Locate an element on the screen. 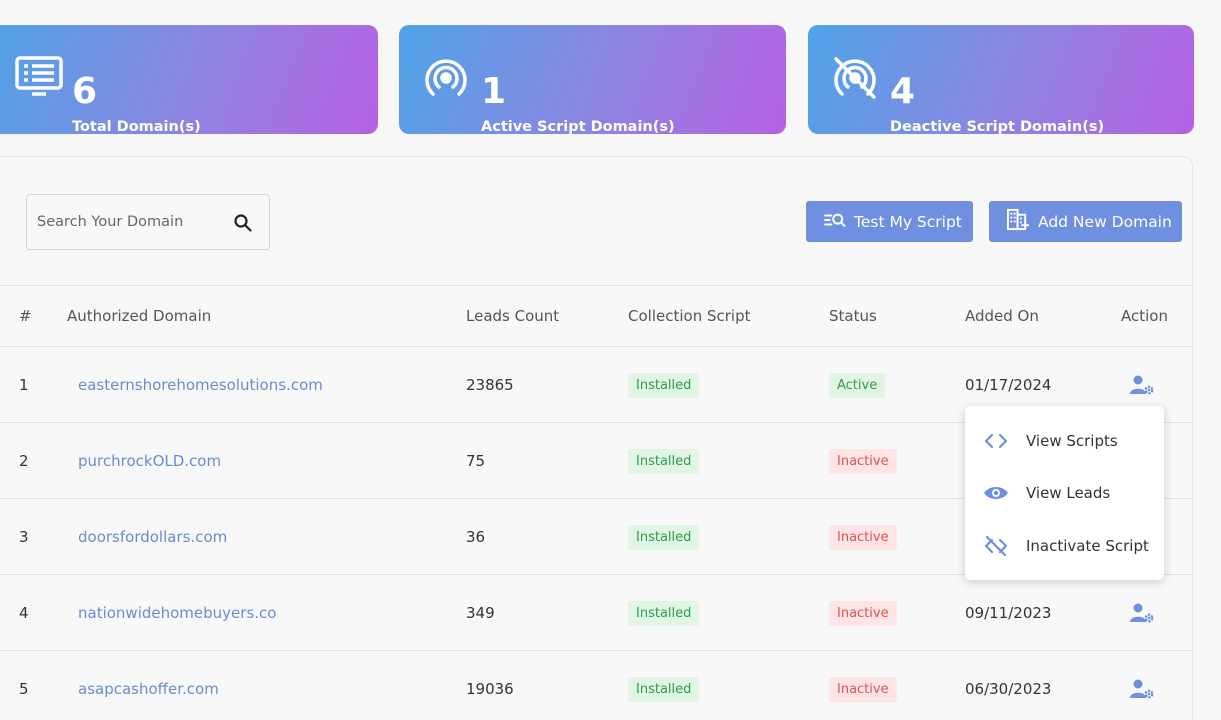 Image resolution: width=1221 pixels, height=720 pixels. test-my-script-button: Test My Script is located at coordinates (889, 221).